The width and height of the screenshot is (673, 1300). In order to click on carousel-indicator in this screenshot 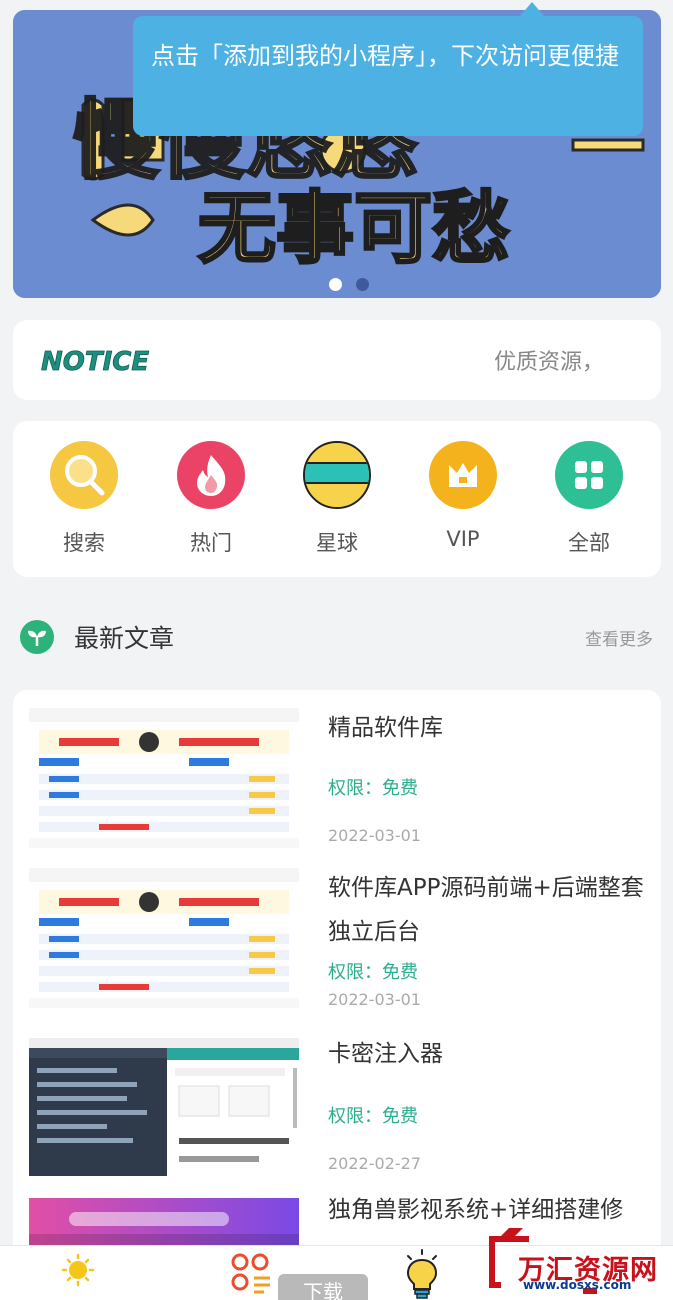, I will do `click(349, 284)`.